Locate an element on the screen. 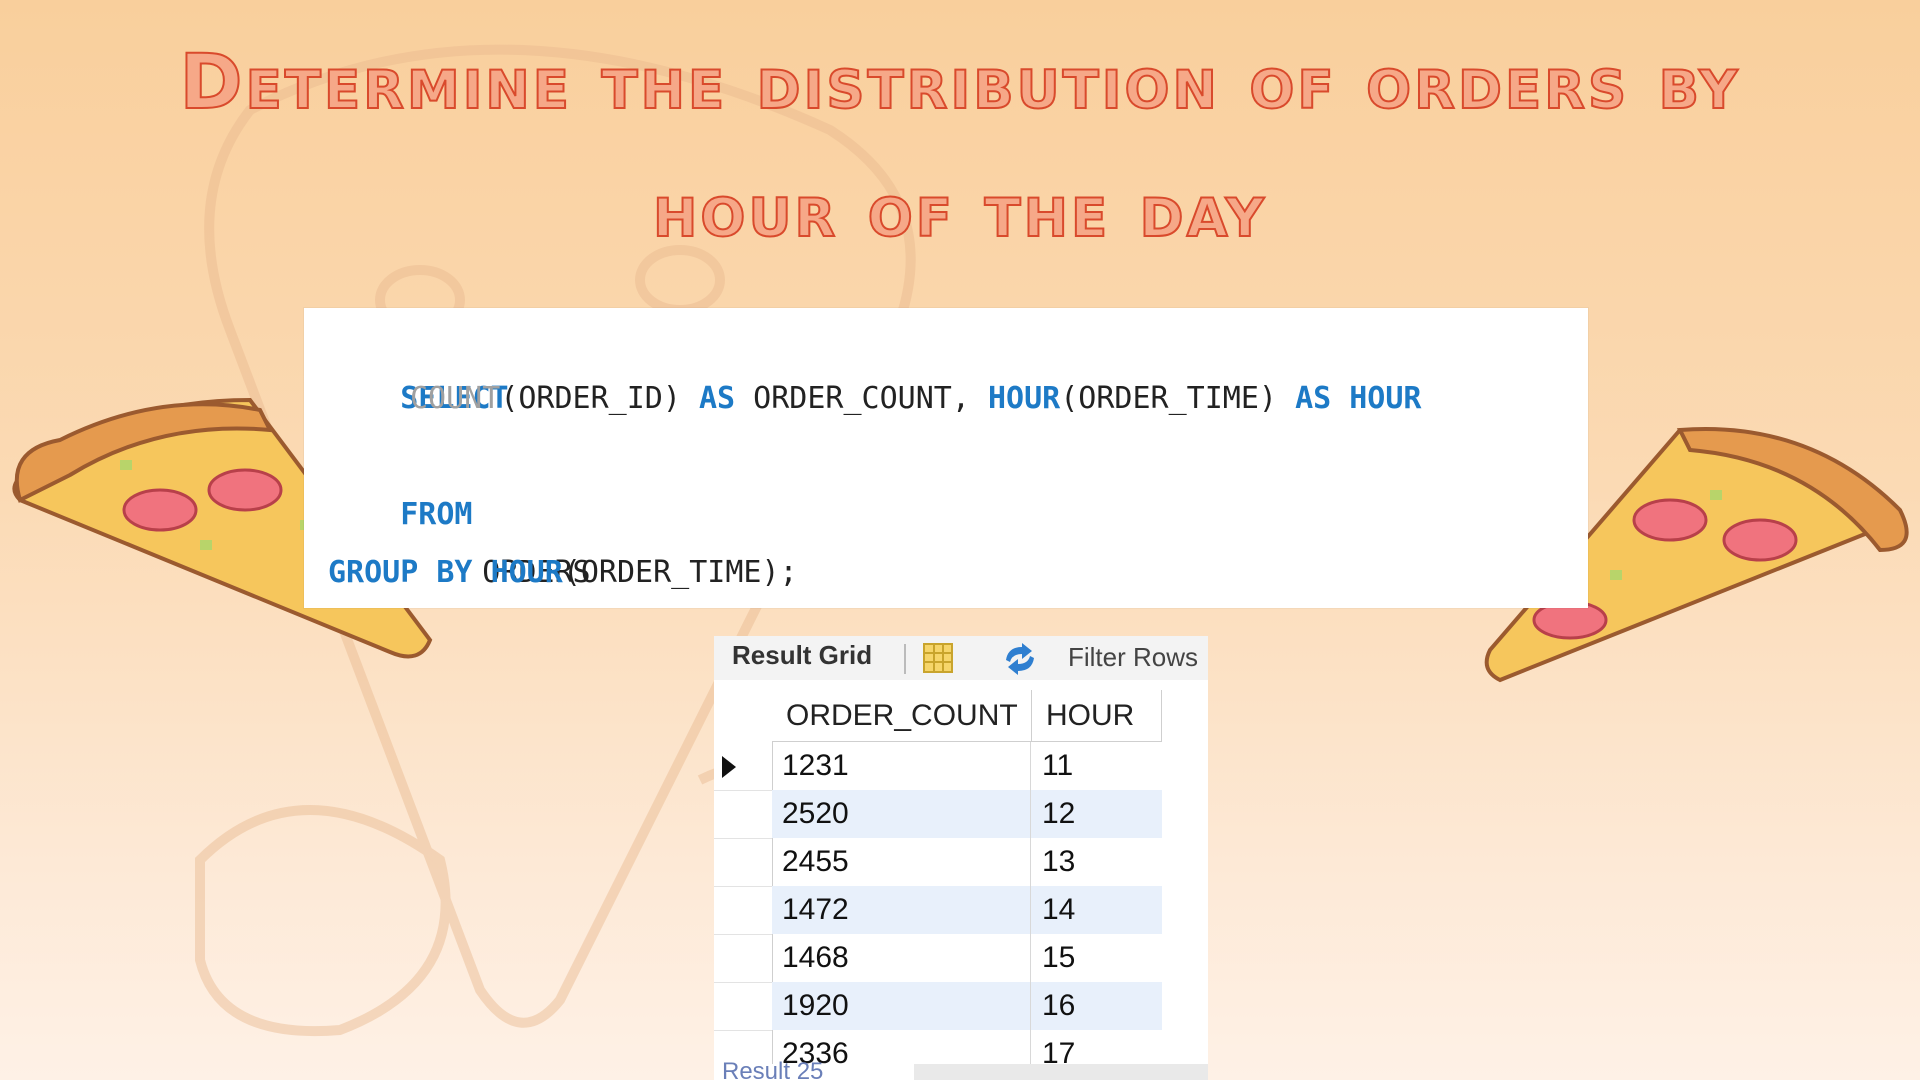 The height and width of the screenshot is (1080, 1920). function-count: COUNT is located at coordinates (455, 398).